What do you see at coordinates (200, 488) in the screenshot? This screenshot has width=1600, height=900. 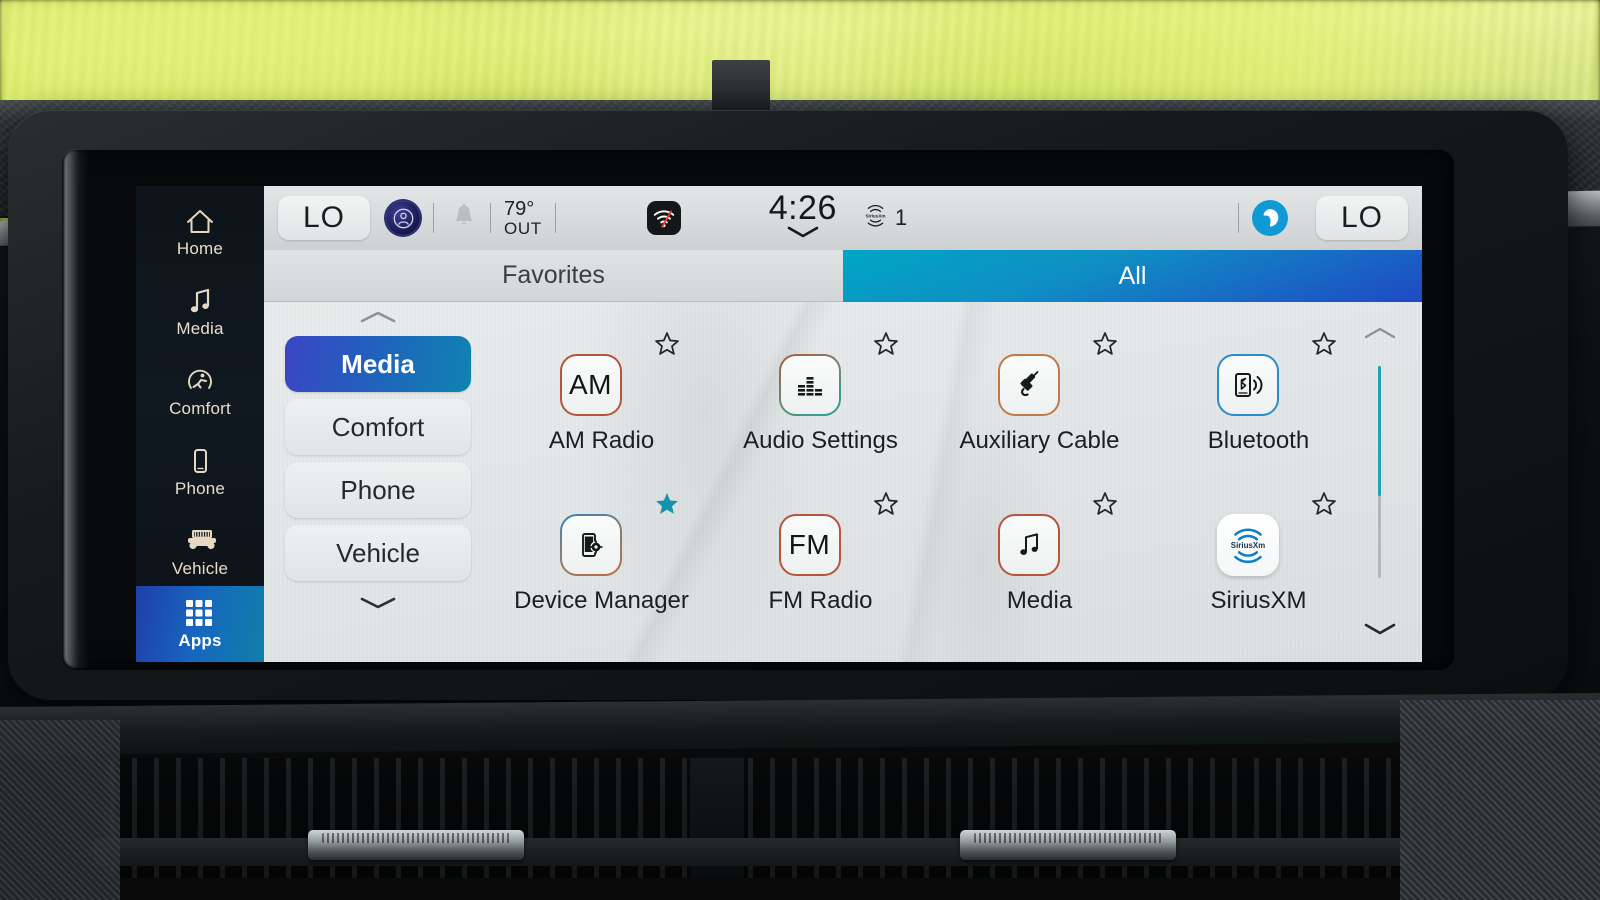 I see `sidebar-item-label: Phone` at bounding box center [200, 488].